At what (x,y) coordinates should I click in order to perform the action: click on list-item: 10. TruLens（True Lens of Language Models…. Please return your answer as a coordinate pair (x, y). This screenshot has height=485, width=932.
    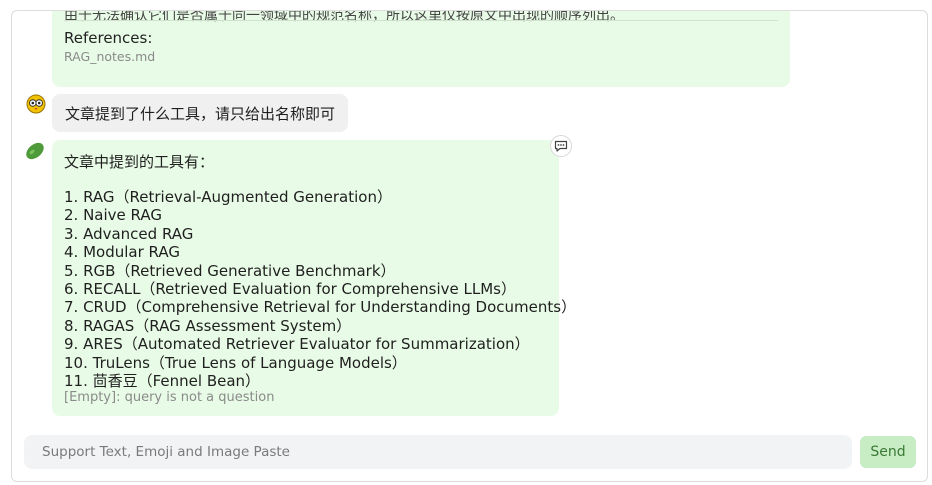
    Looking at the image, I should click on (235, 362).